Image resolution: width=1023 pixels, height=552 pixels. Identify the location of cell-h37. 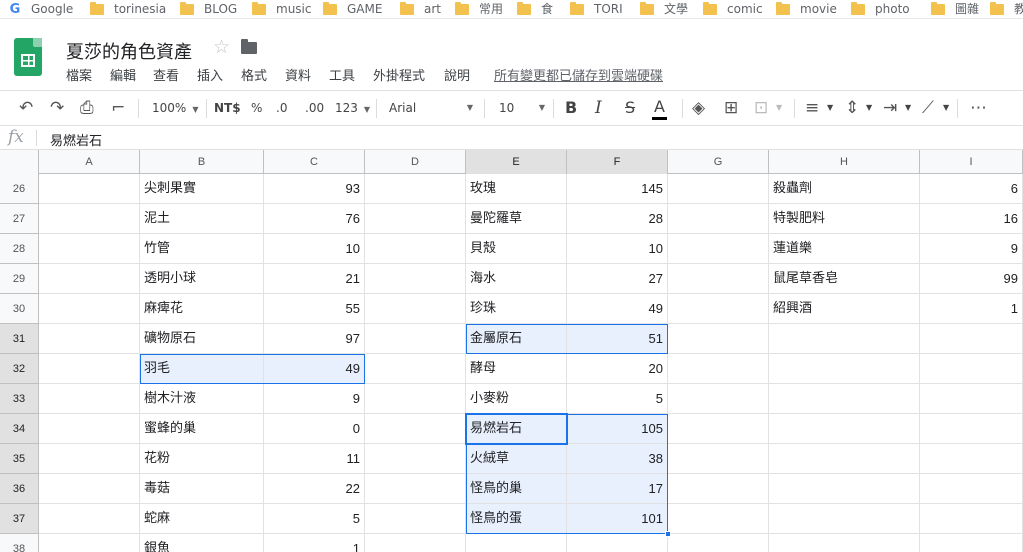
(844, 519).